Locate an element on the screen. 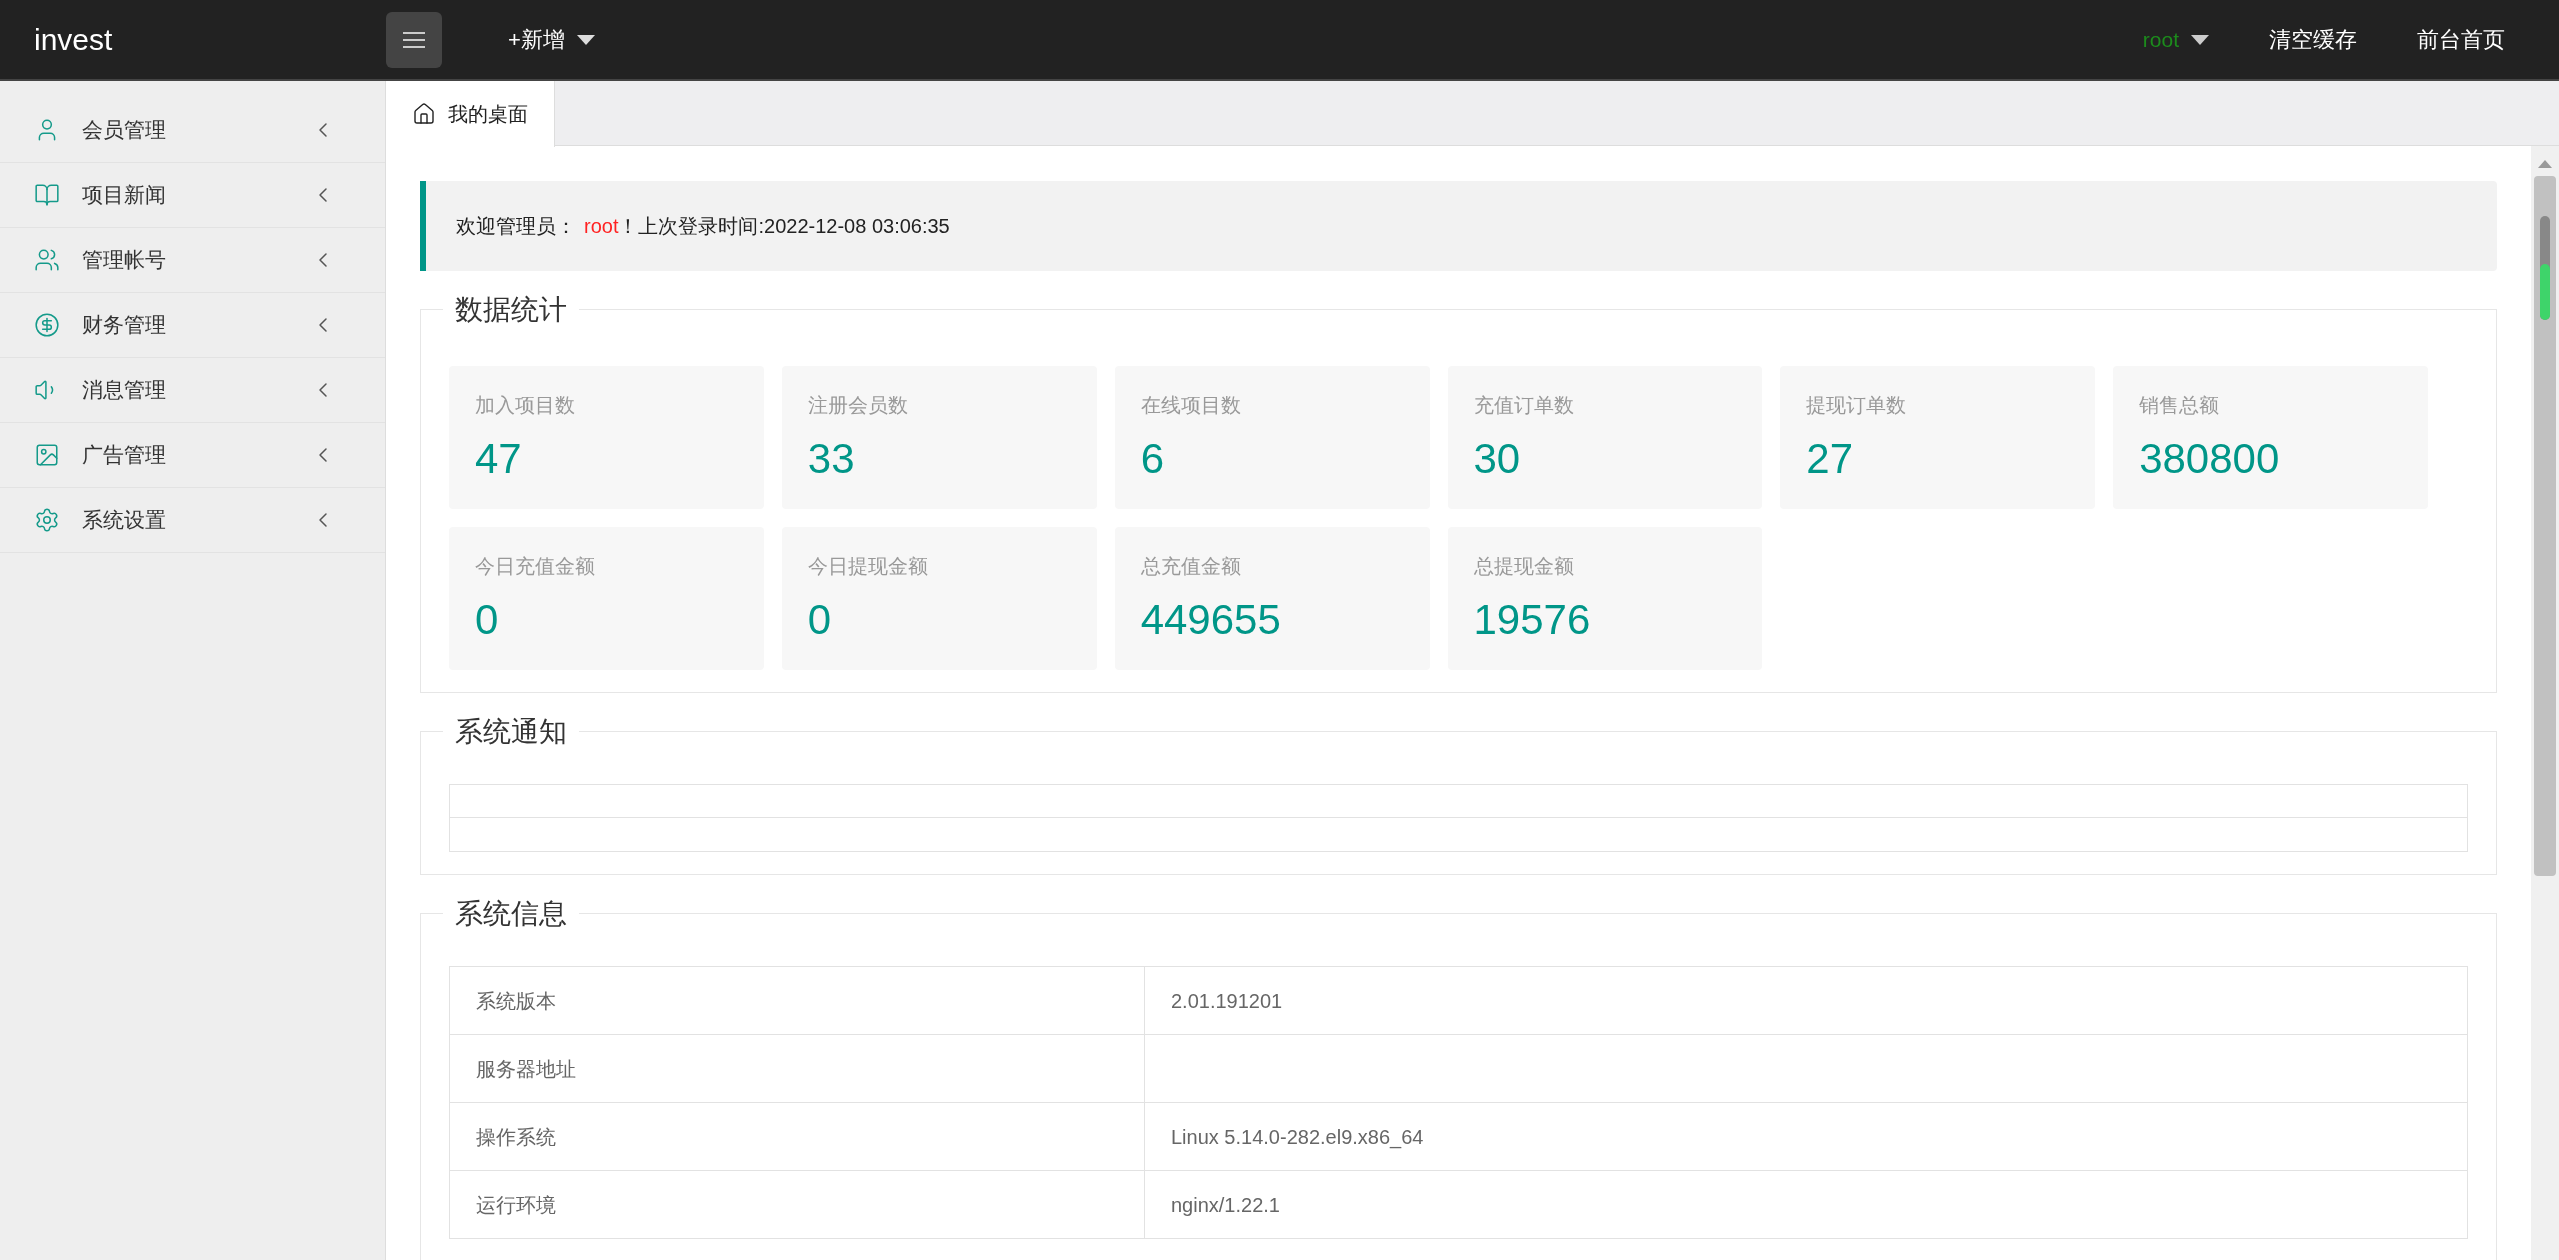  stat-value: 27 is located at coordinates (1830, 459).